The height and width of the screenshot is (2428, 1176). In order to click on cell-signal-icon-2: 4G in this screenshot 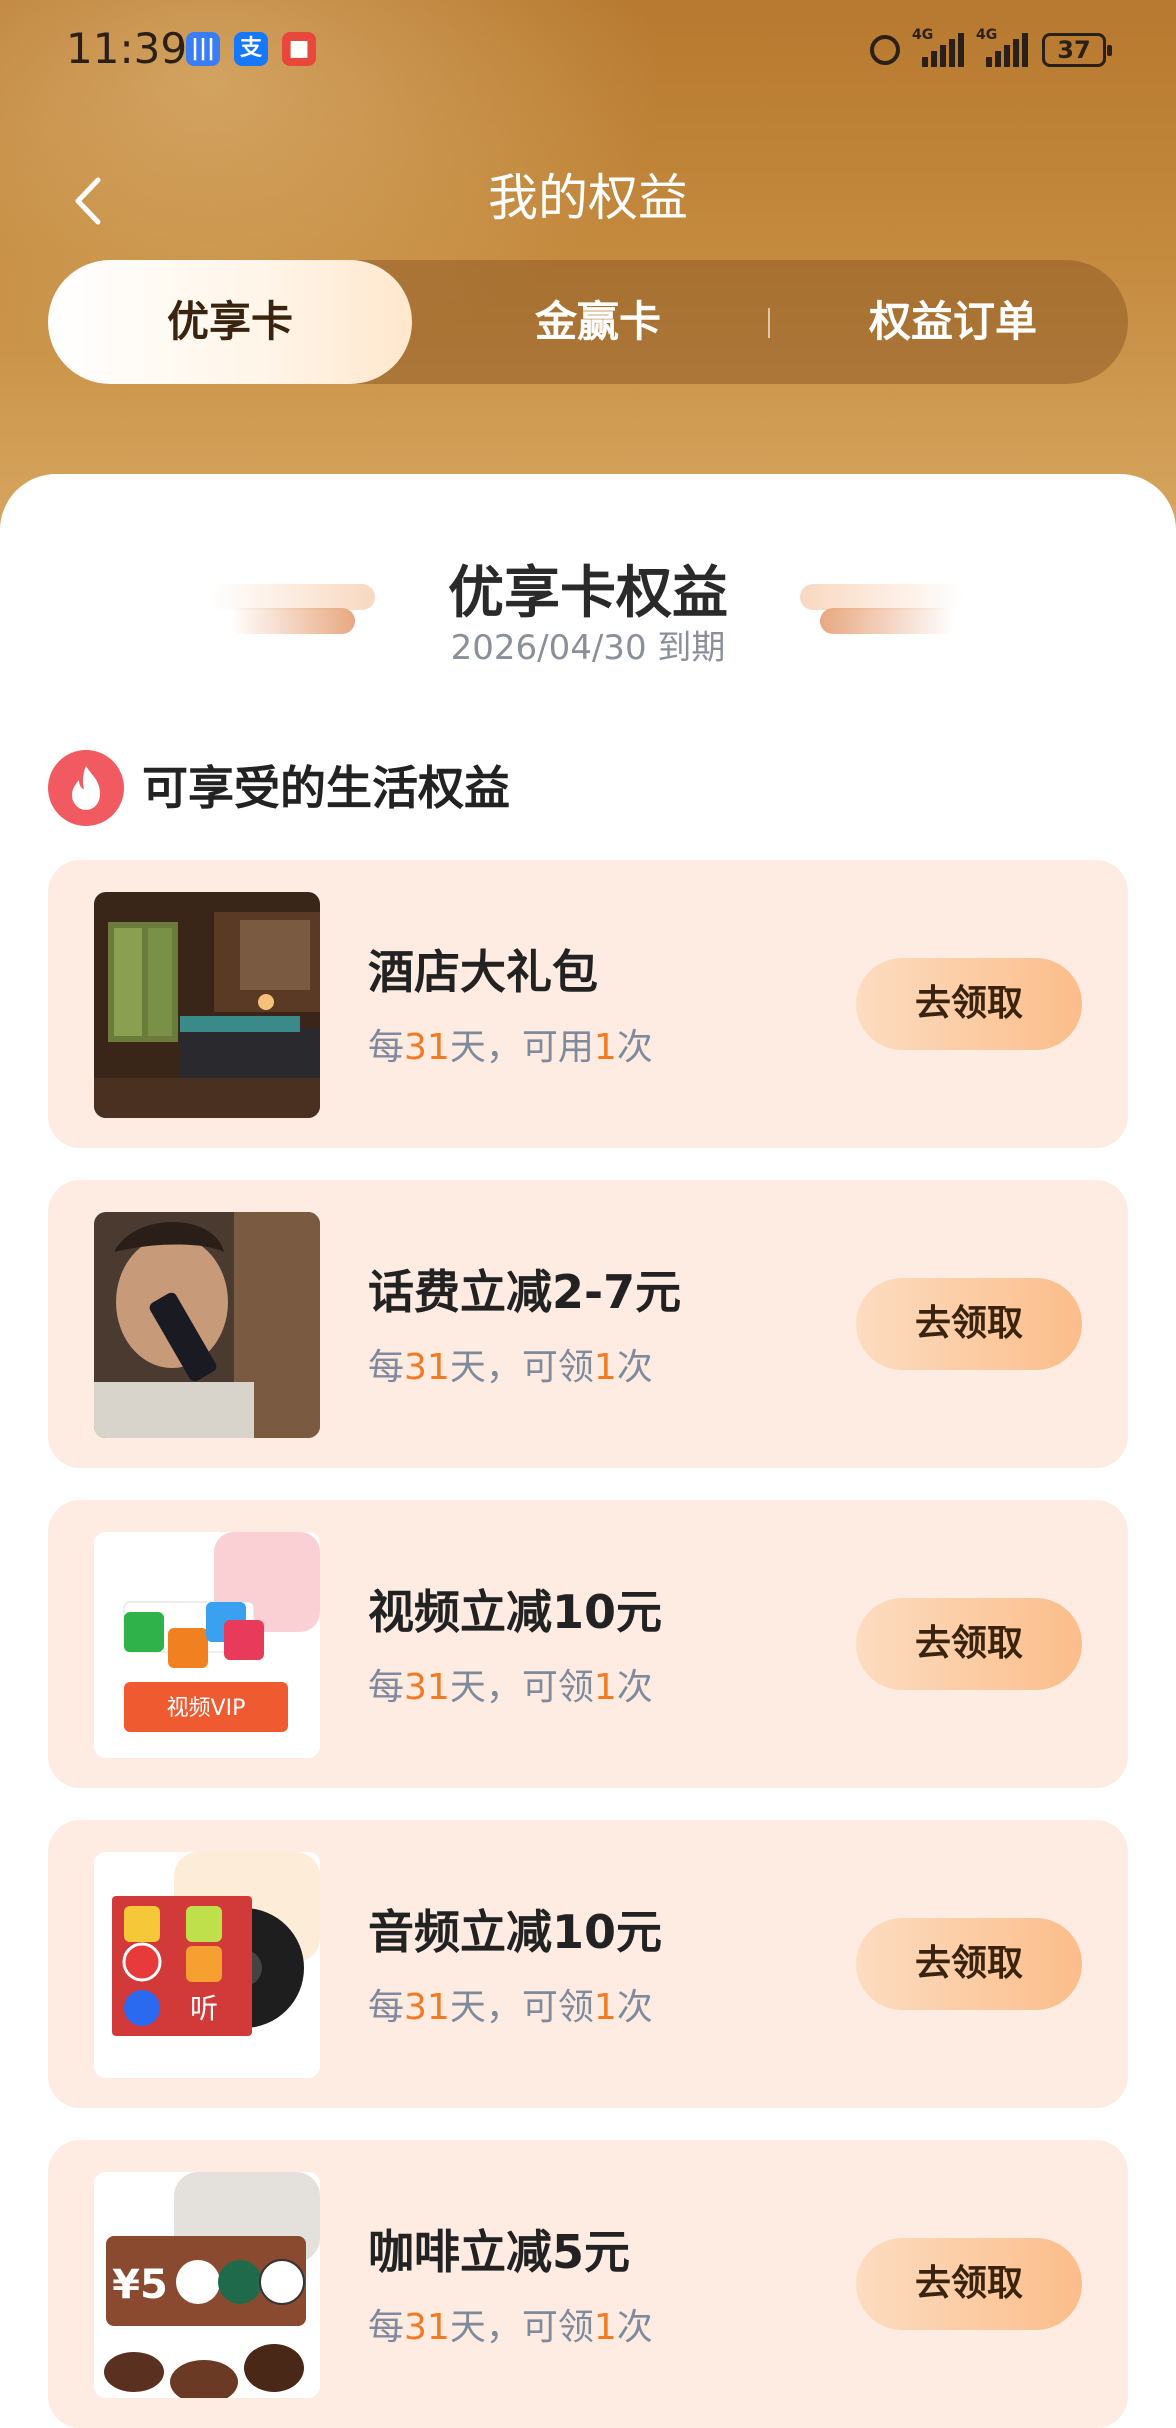, I will do `click(1002, 47)`.